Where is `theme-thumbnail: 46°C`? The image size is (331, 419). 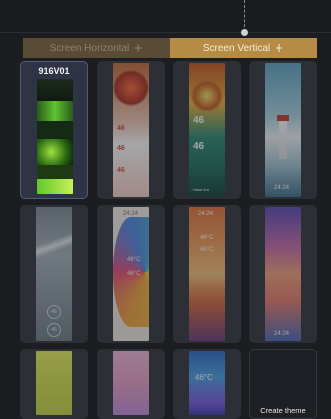
theme-thumbnail: 46°C is located at coordinates (207, 383).